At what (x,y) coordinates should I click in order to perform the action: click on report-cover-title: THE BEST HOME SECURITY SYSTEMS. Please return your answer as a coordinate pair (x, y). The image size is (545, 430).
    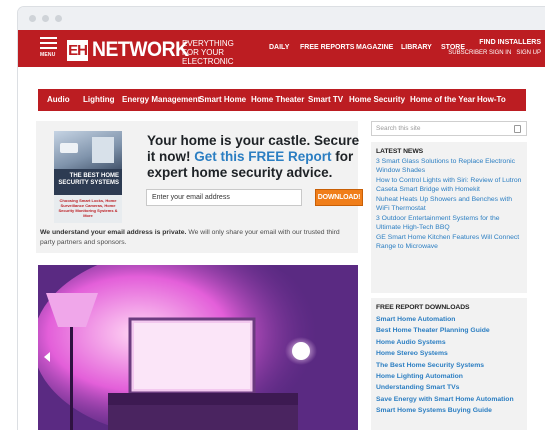
    Looking at the image, I should click on (88, 179).